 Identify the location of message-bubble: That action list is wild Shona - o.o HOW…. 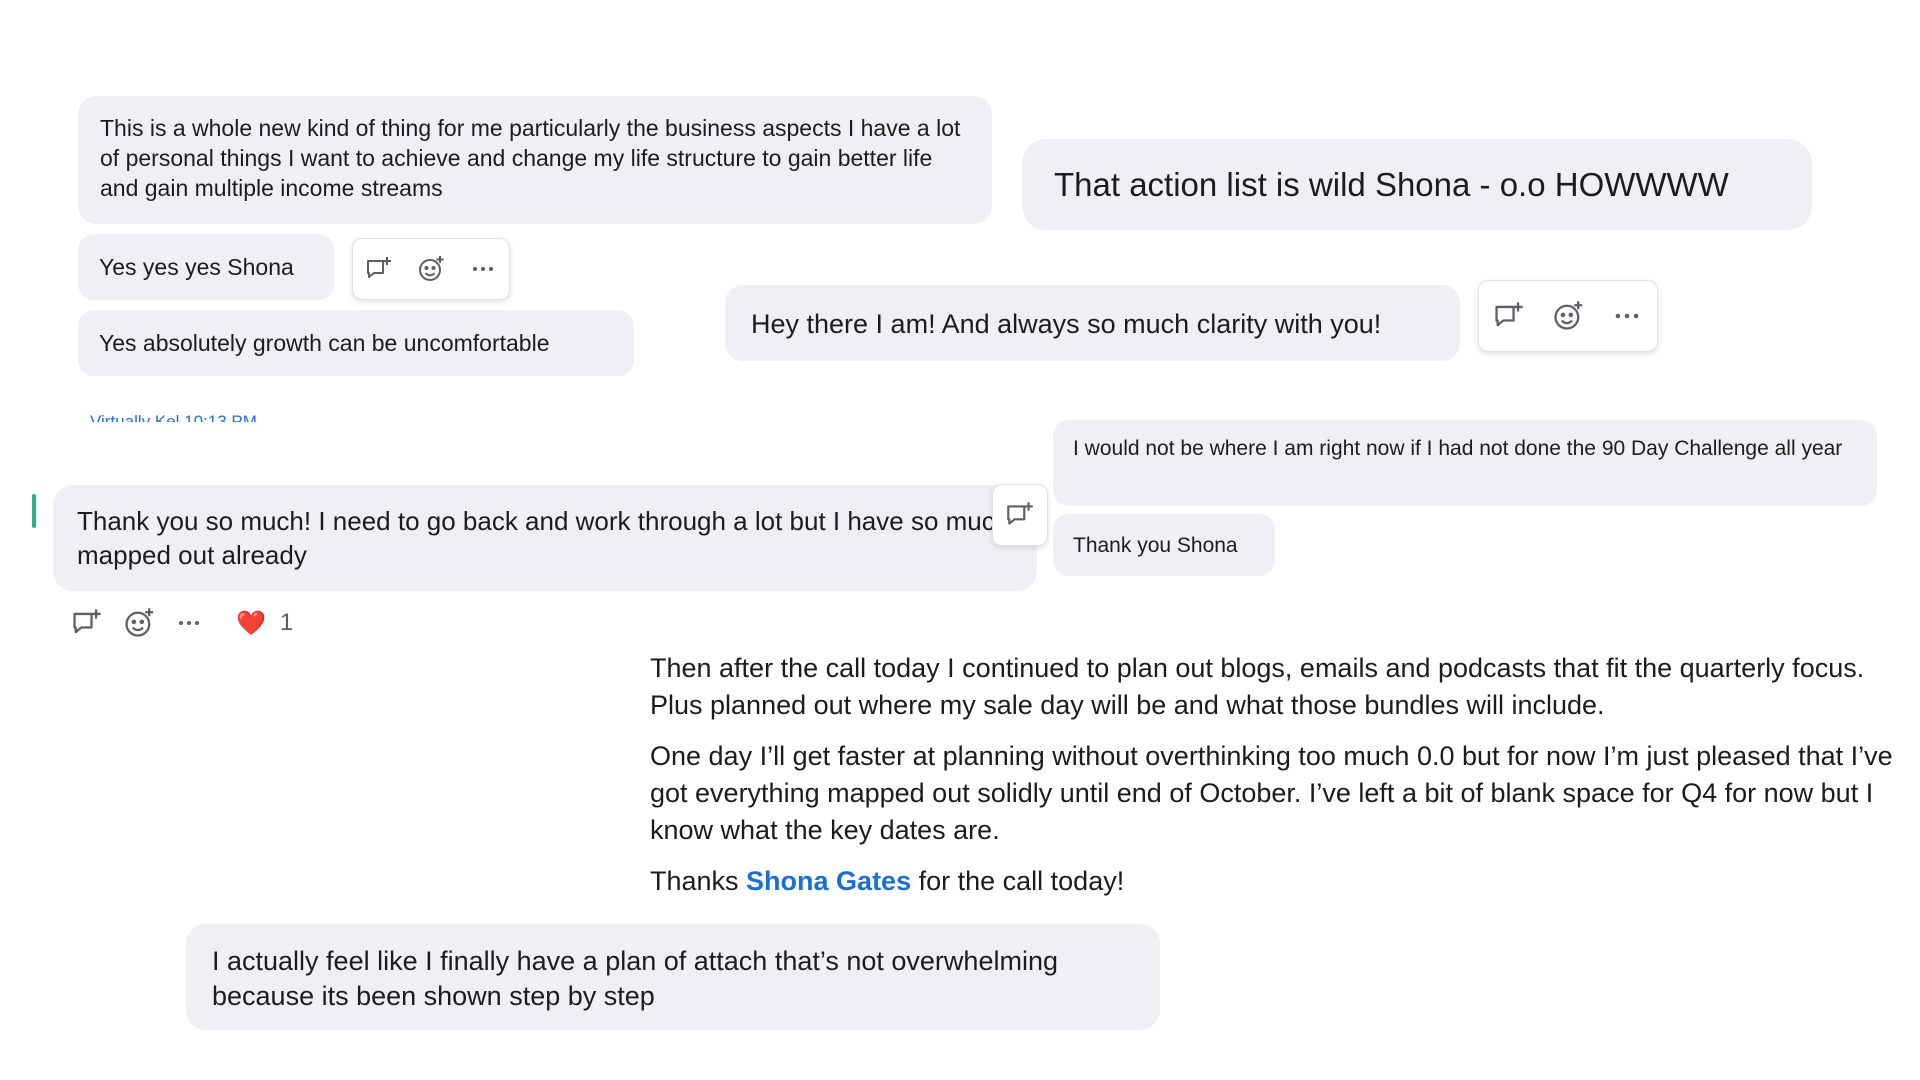
(1417, 184).